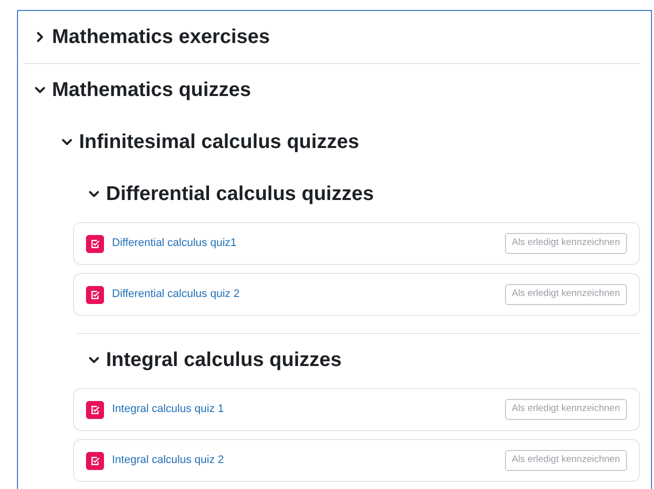 Image resolution: width=654 pixels, height=489 pixels. I want to click on activity-link: Integral calculus quiz 2, so click(168, 460).